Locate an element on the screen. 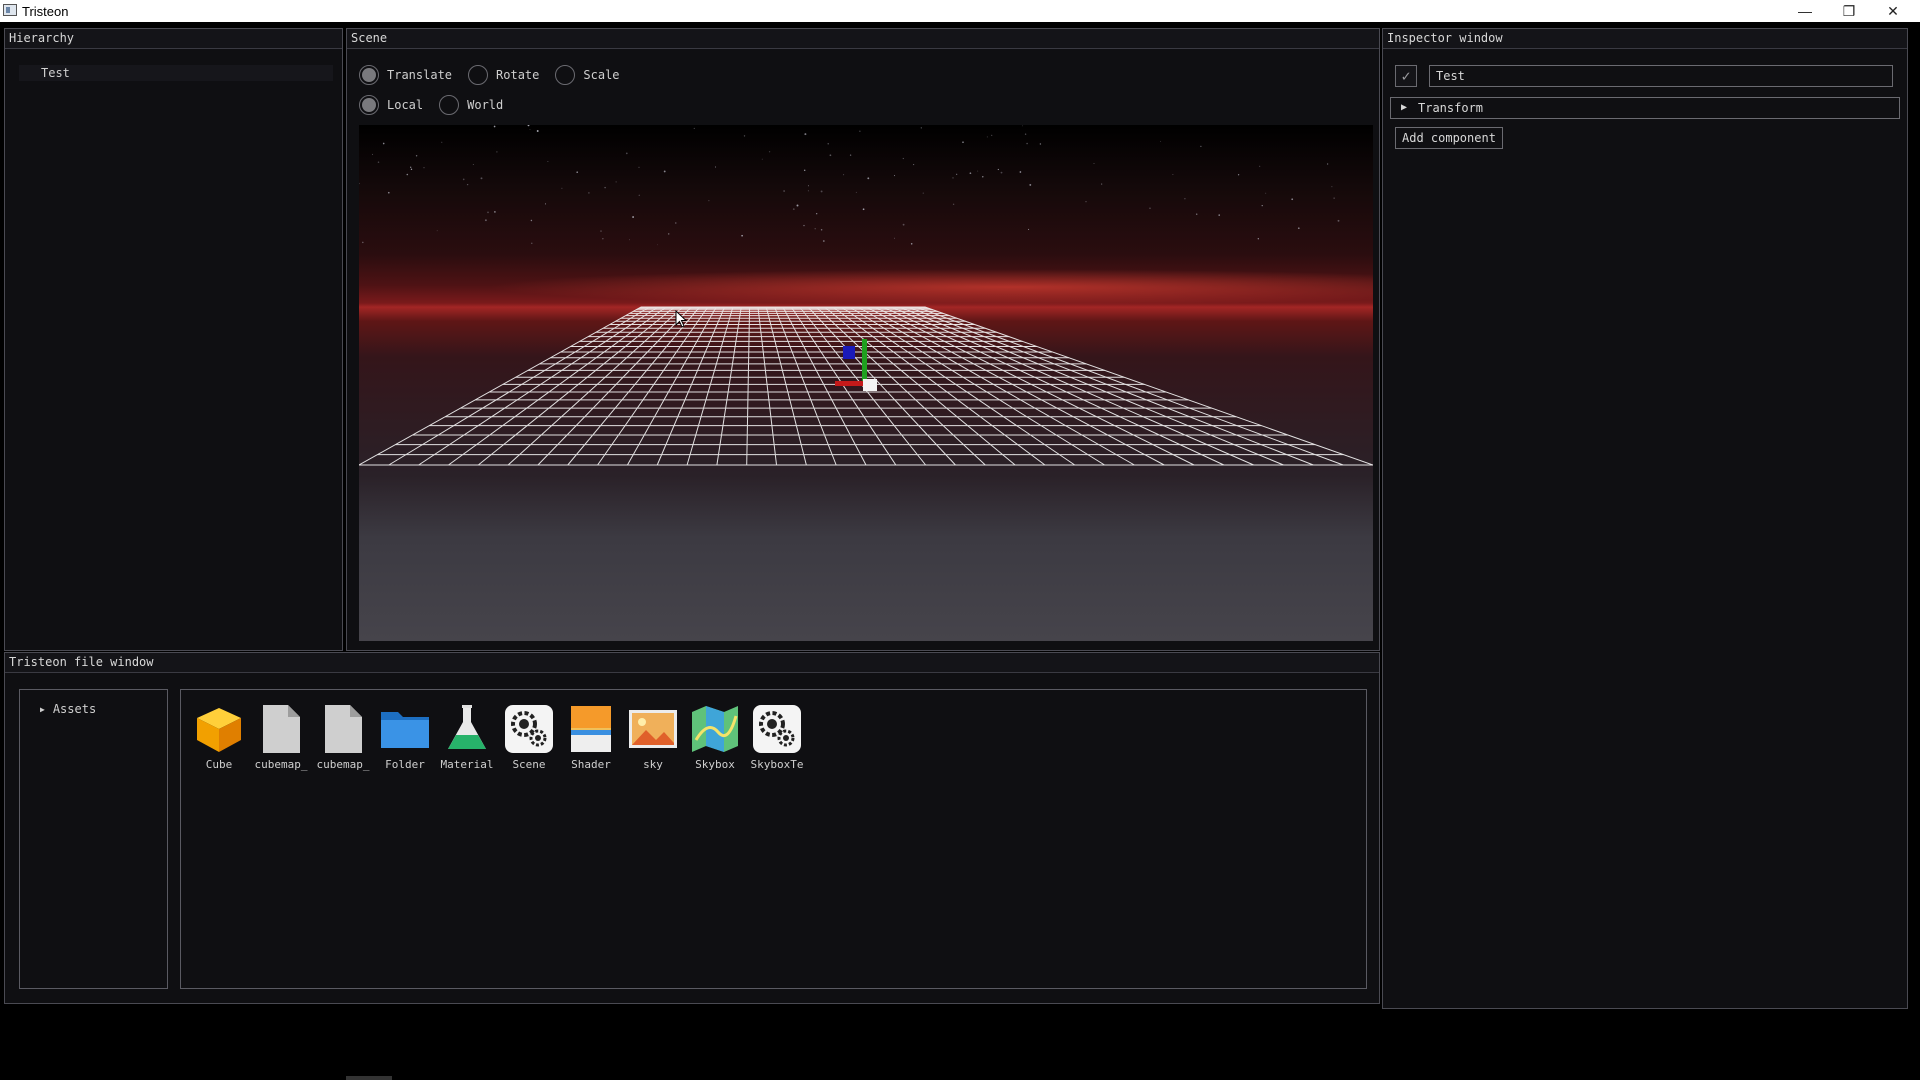  asset-folder: Folder is located at coordinates (405, 736).